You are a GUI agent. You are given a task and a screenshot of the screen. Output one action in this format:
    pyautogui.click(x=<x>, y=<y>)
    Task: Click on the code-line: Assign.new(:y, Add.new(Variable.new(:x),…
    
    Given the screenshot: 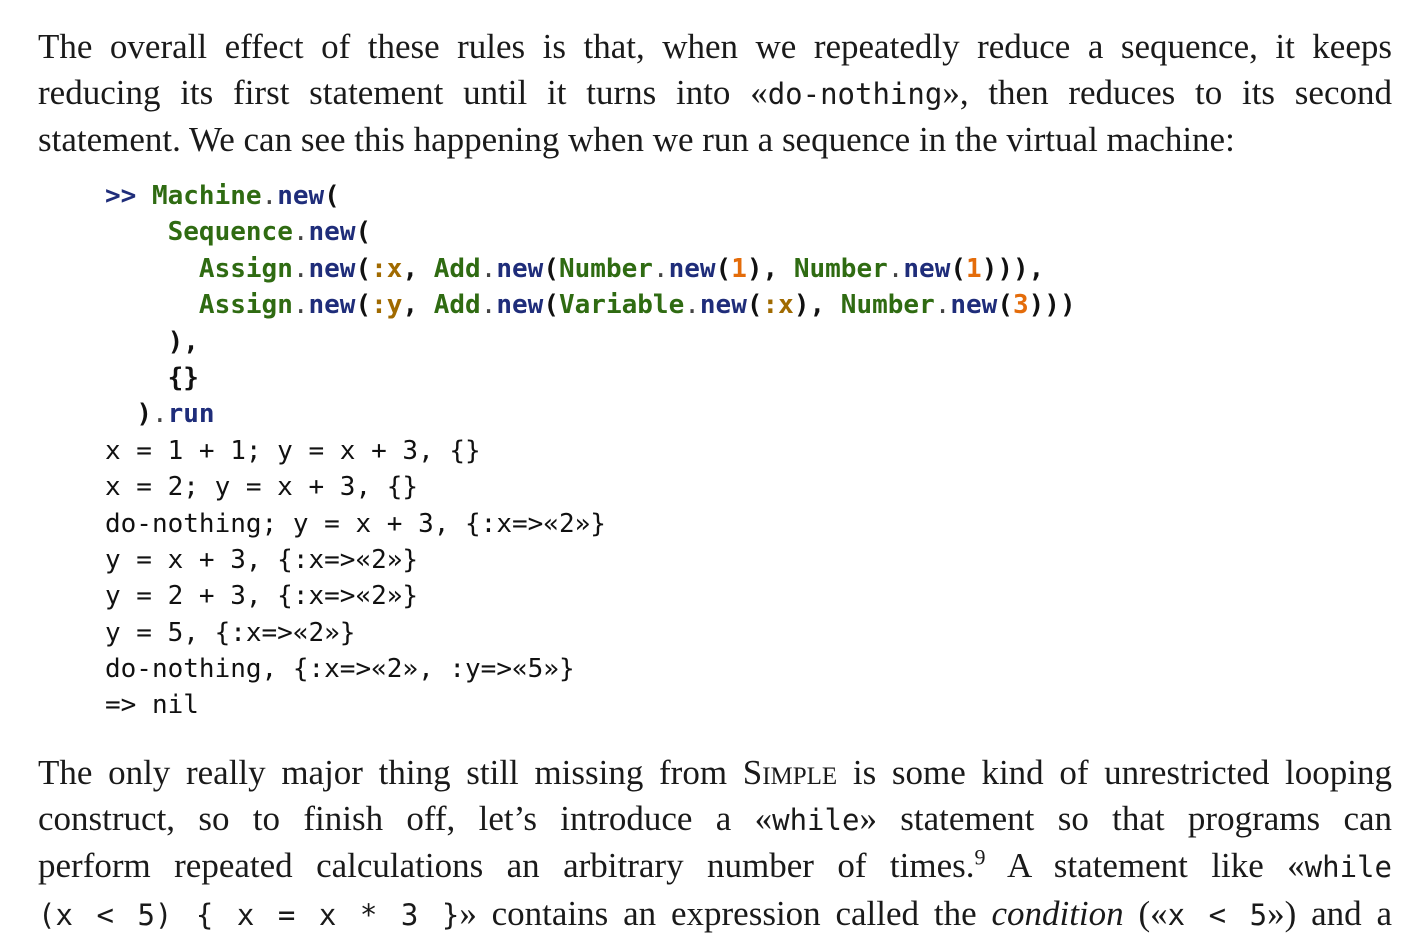 What is the action you would take?
    pyautogui.click(x=590, y=305)
    